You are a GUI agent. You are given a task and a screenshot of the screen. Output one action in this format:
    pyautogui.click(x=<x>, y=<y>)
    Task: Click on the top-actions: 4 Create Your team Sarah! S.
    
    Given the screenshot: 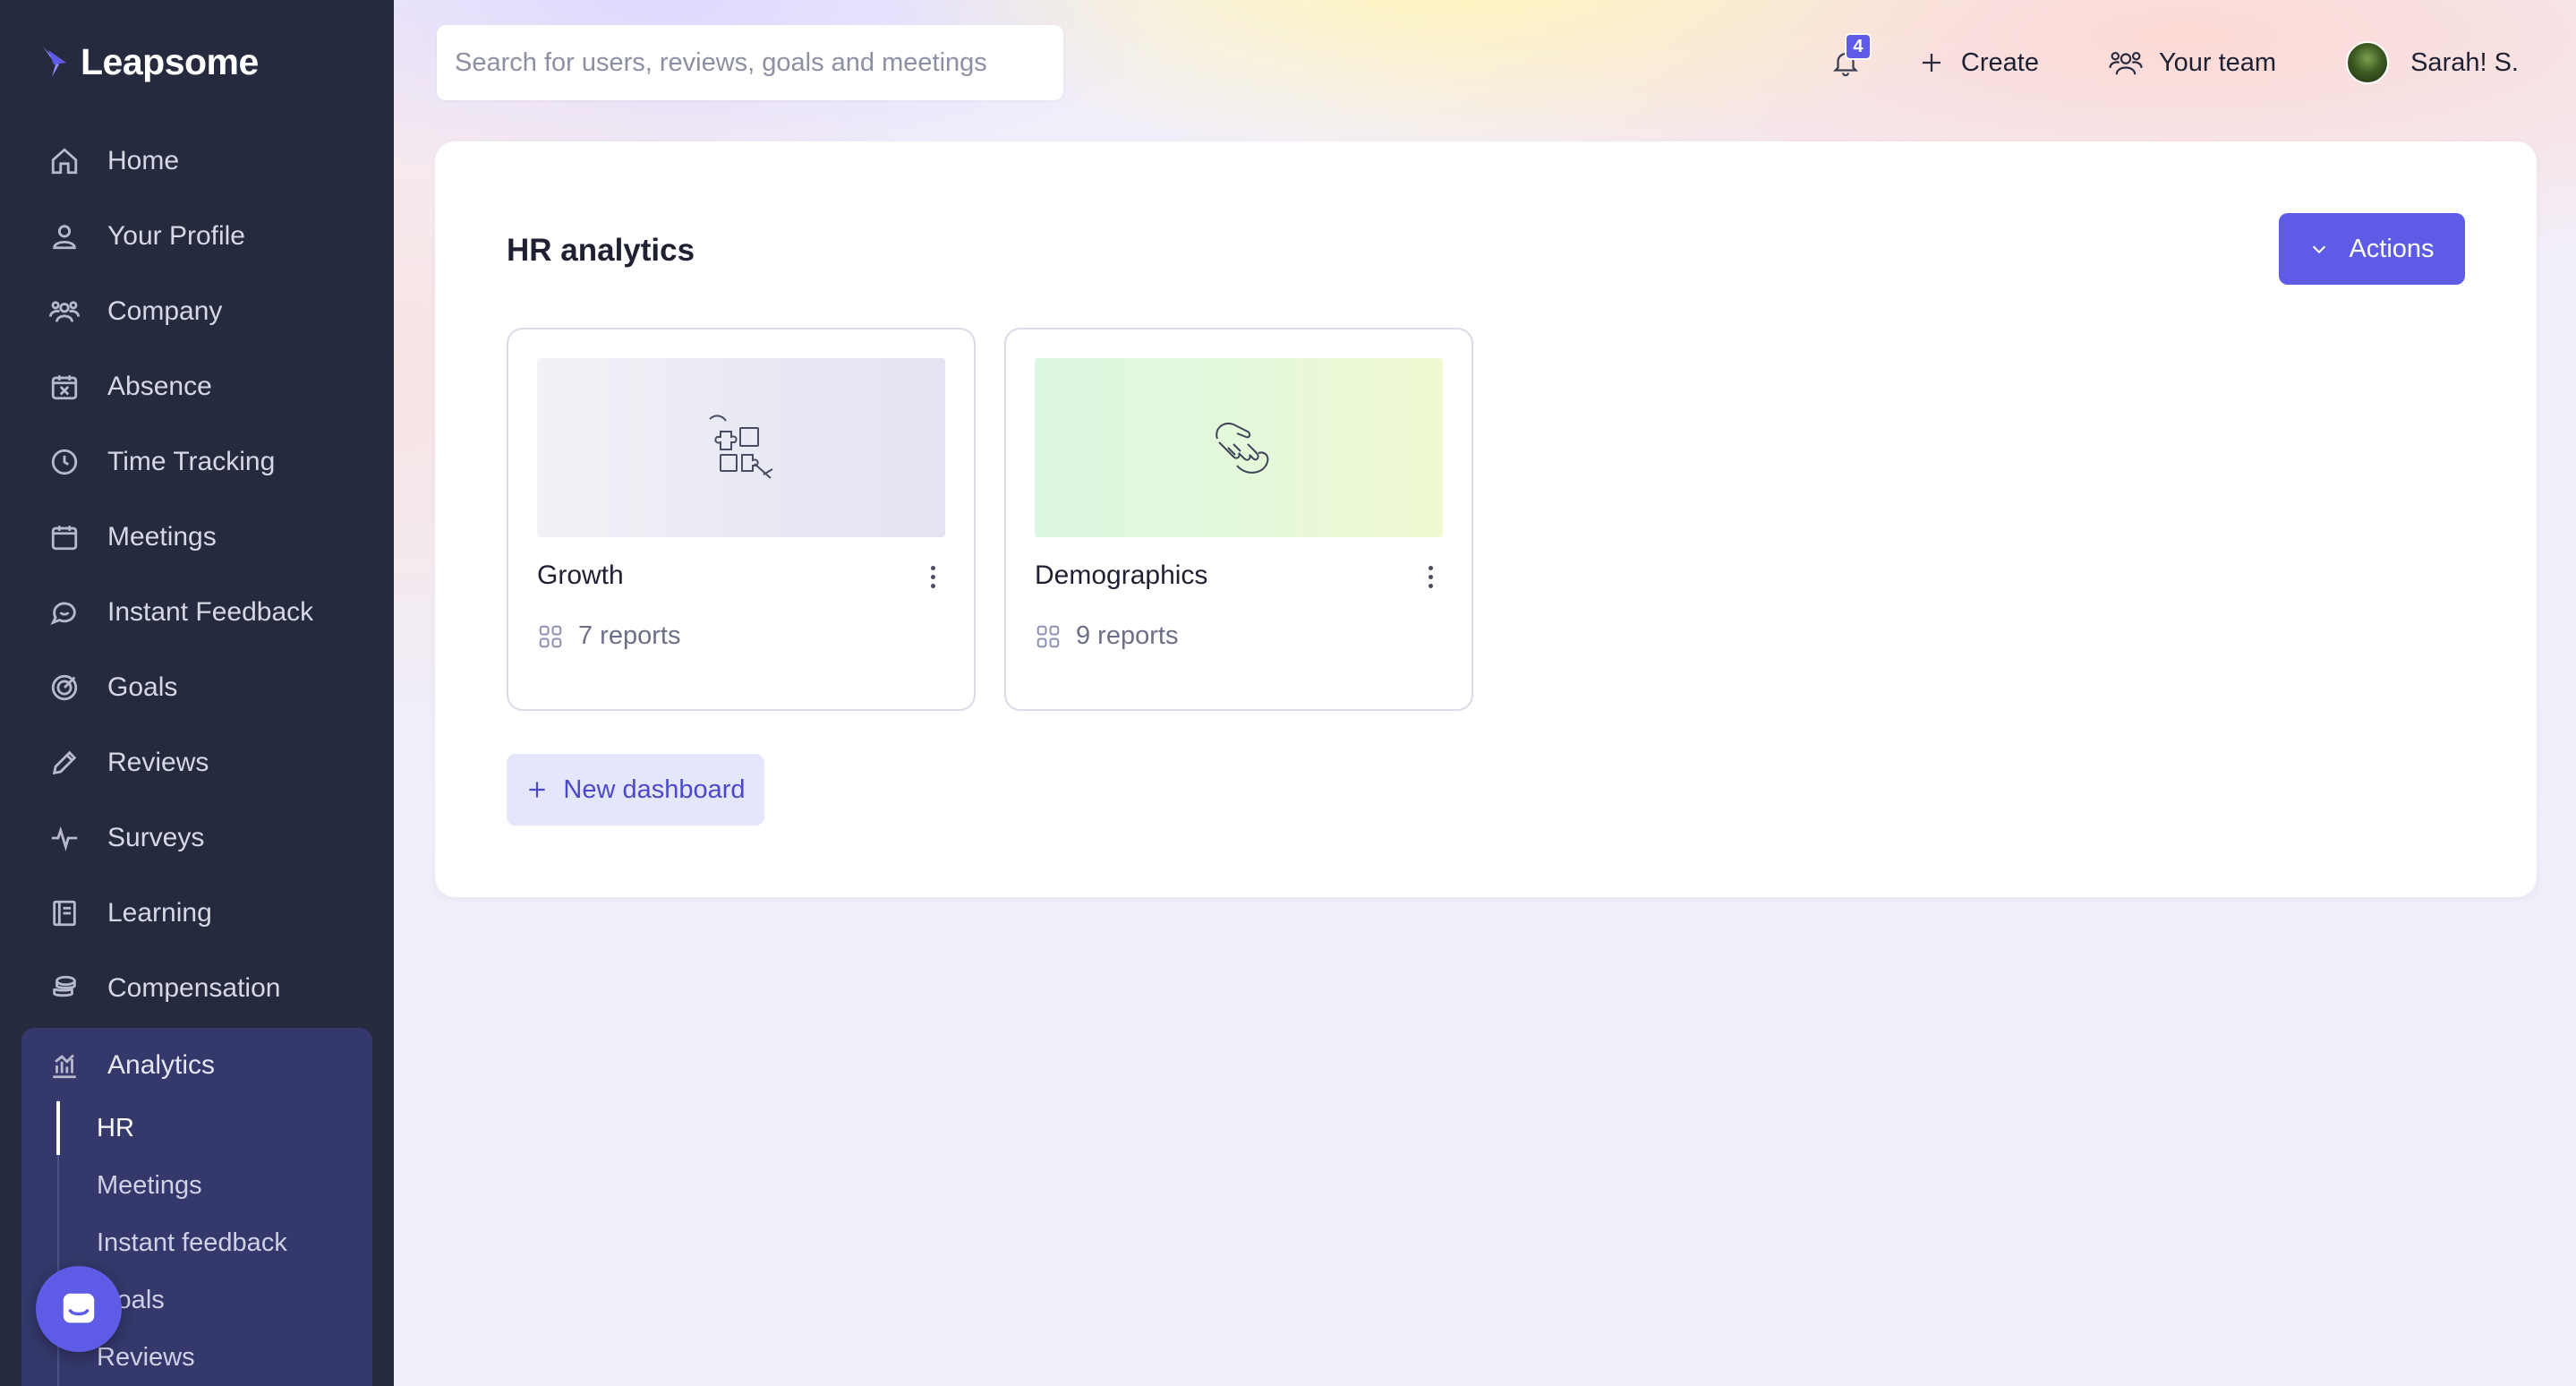 What is the action you would take?
    pyautogui.click(x=2171, y=62)
    